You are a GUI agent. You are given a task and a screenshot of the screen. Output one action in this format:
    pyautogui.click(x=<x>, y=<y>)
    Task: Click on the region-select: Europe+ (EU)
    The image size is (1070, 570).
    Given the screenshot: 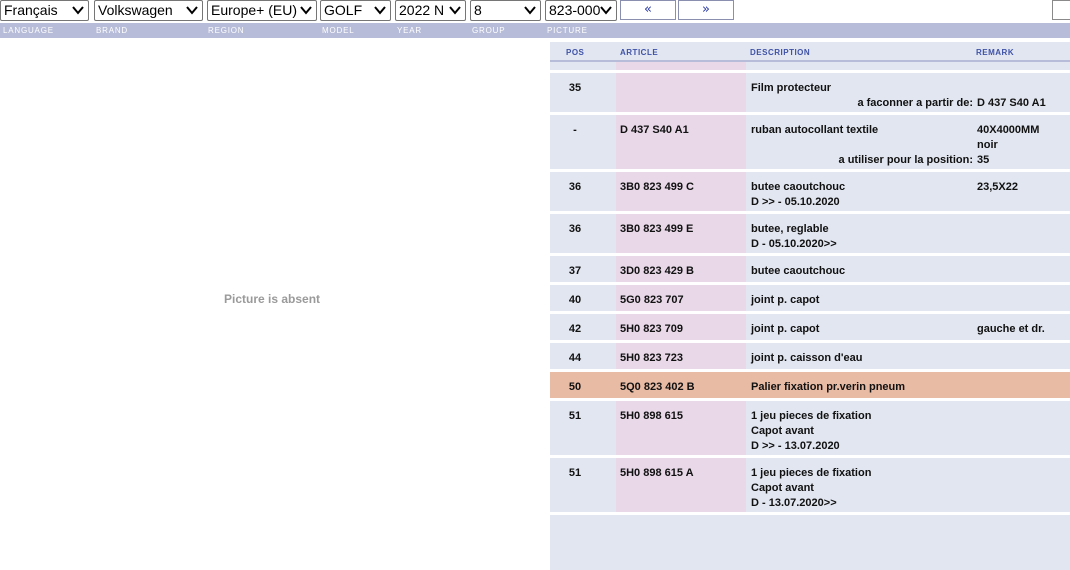 What is the action you would take?
    pyautogui.click(x=262, y=10)
    